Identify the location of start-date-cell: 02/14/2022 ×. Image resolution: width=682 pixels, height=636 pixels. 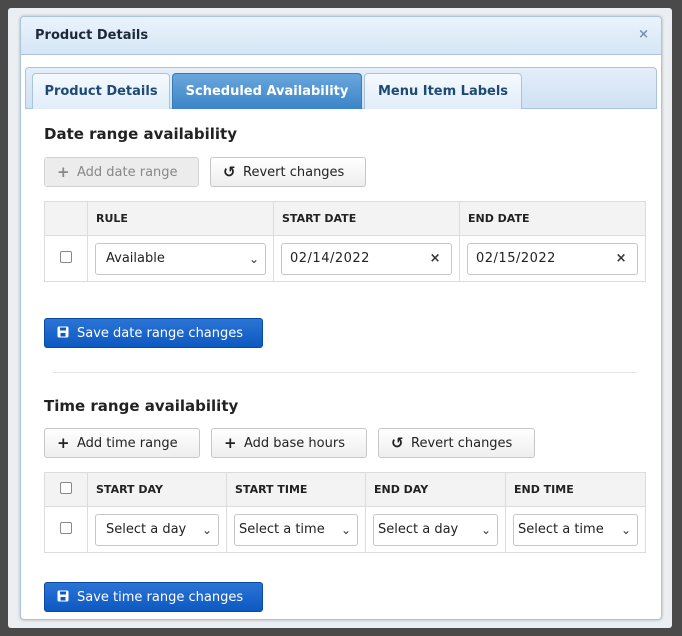
(366, 258).